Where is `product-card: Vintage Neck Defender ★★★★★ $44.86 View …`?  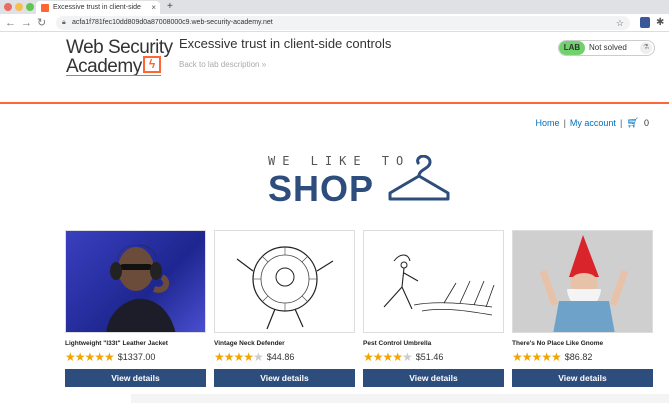
product-card: Vintage Neck Defender ★★★★★ $44.86 View … is located at coordinates (284, 308).